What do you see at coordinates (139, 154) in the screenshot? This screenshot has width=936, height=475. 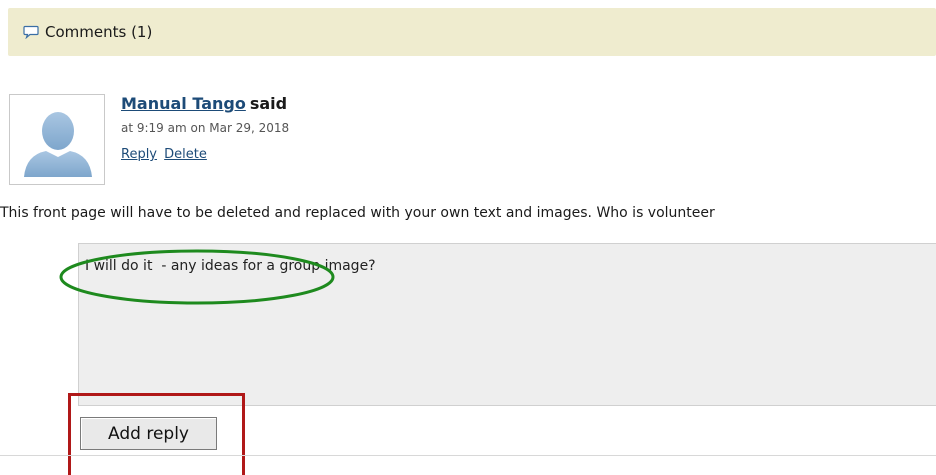 I see `reply-link: Reply` at bounding box center [139, 154].